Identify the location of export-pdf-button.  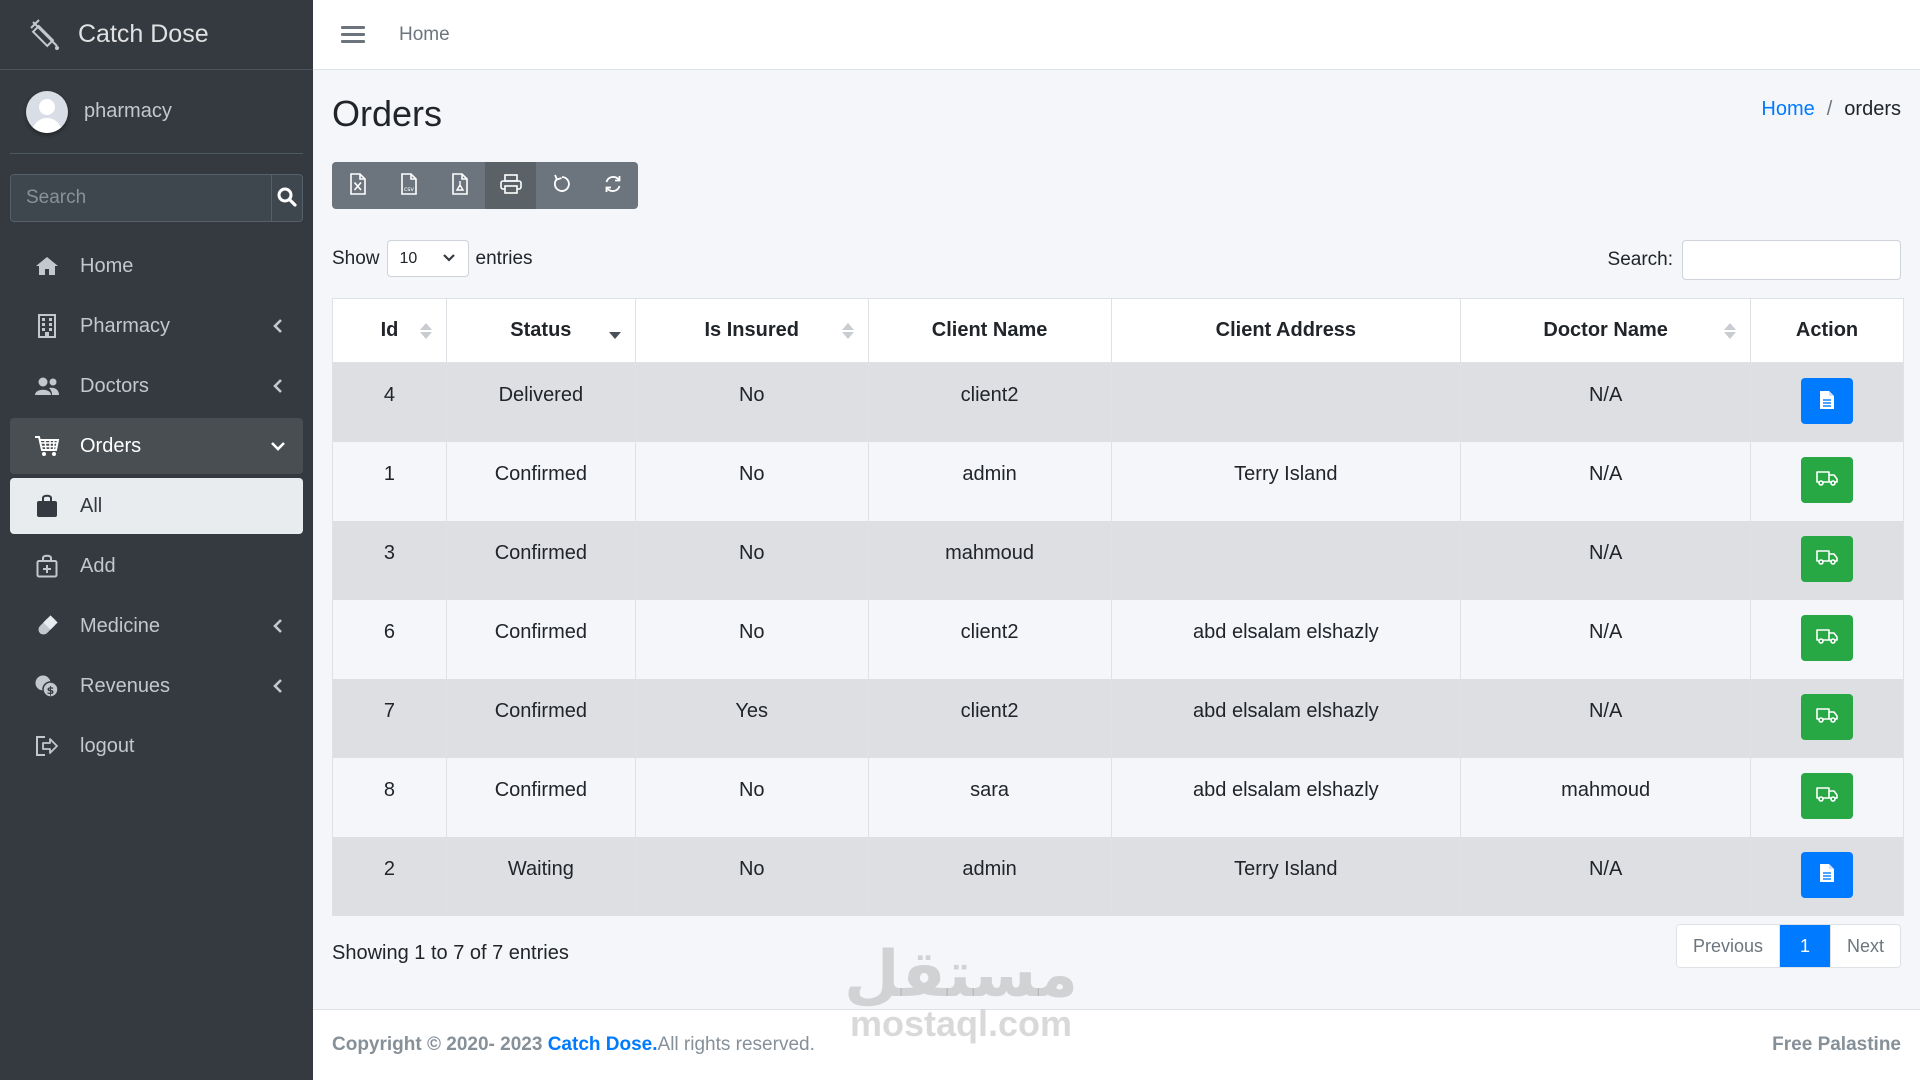
(459, 185).